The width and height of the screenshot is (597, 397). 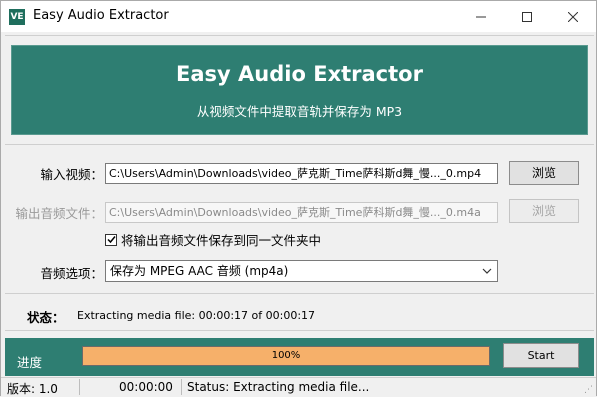 I want to click on audio-options-label: 音频选项：, so click(x=71, y=273).